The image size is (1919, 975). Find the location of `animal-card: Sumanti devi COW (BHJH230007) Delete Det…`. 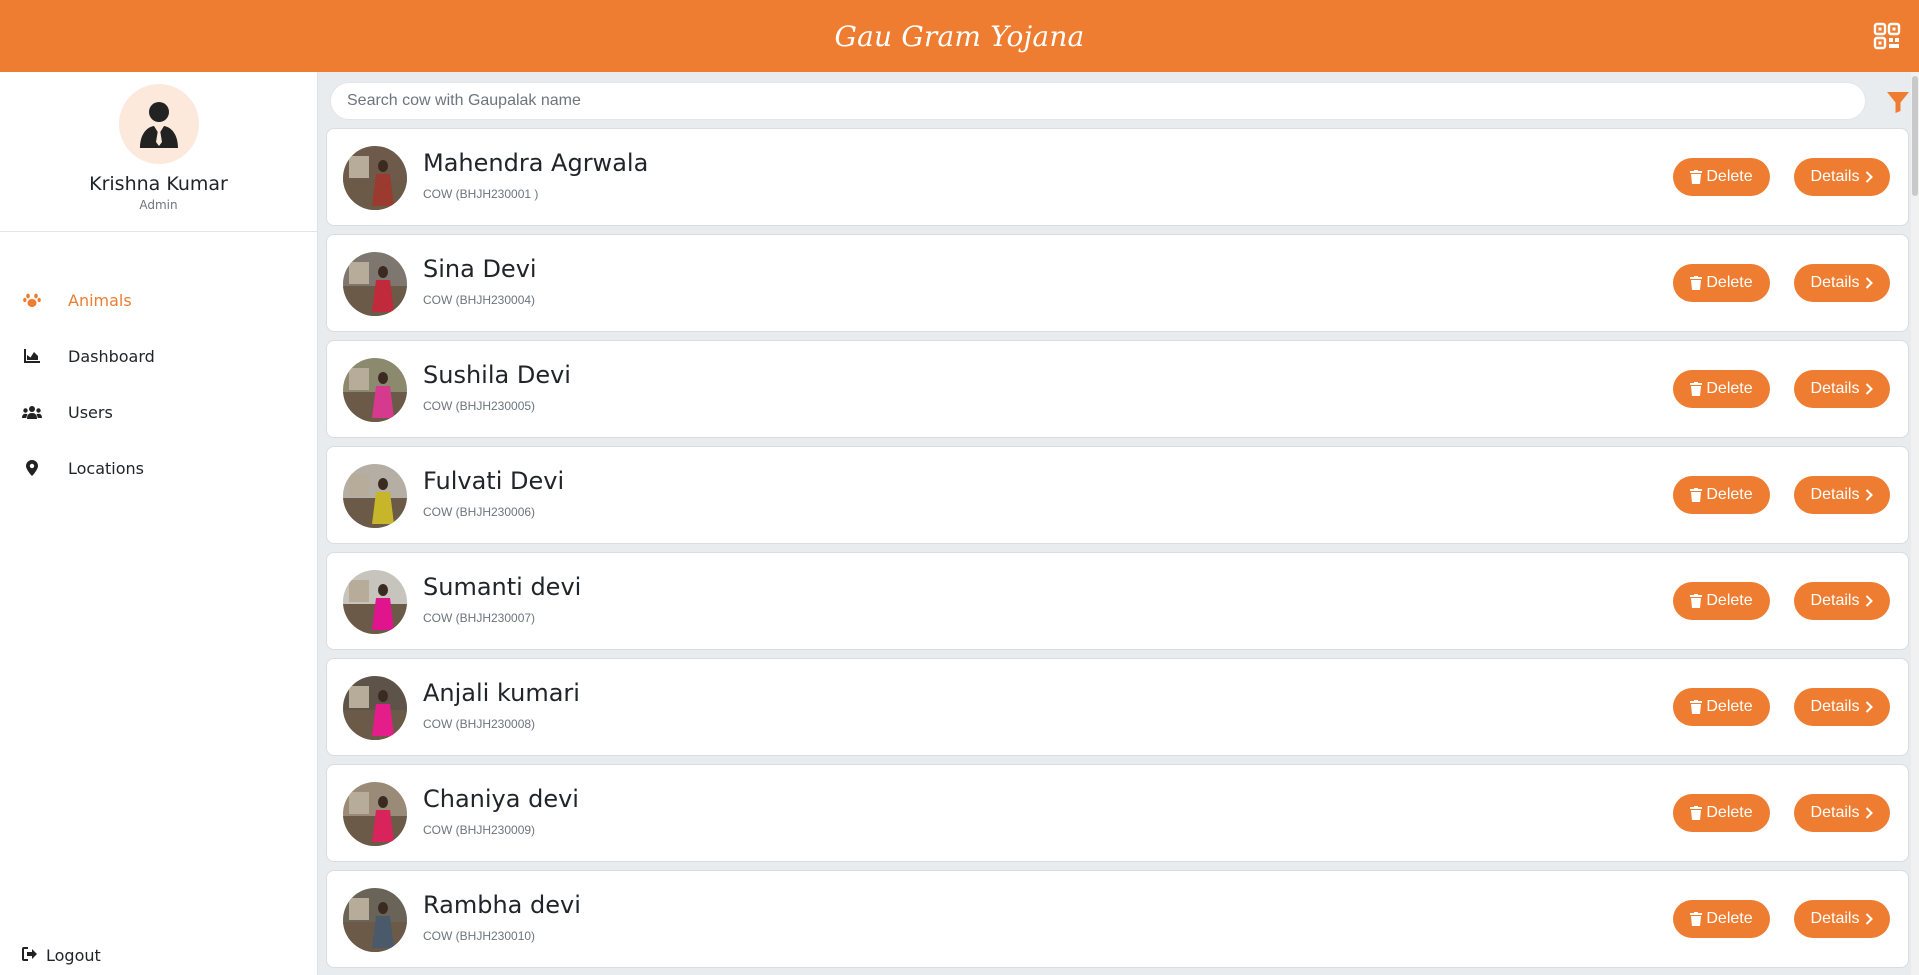

animal-card: Sumanti devi COW (BHJH230007) Delete Det… is located at coordinates (1117, 601).